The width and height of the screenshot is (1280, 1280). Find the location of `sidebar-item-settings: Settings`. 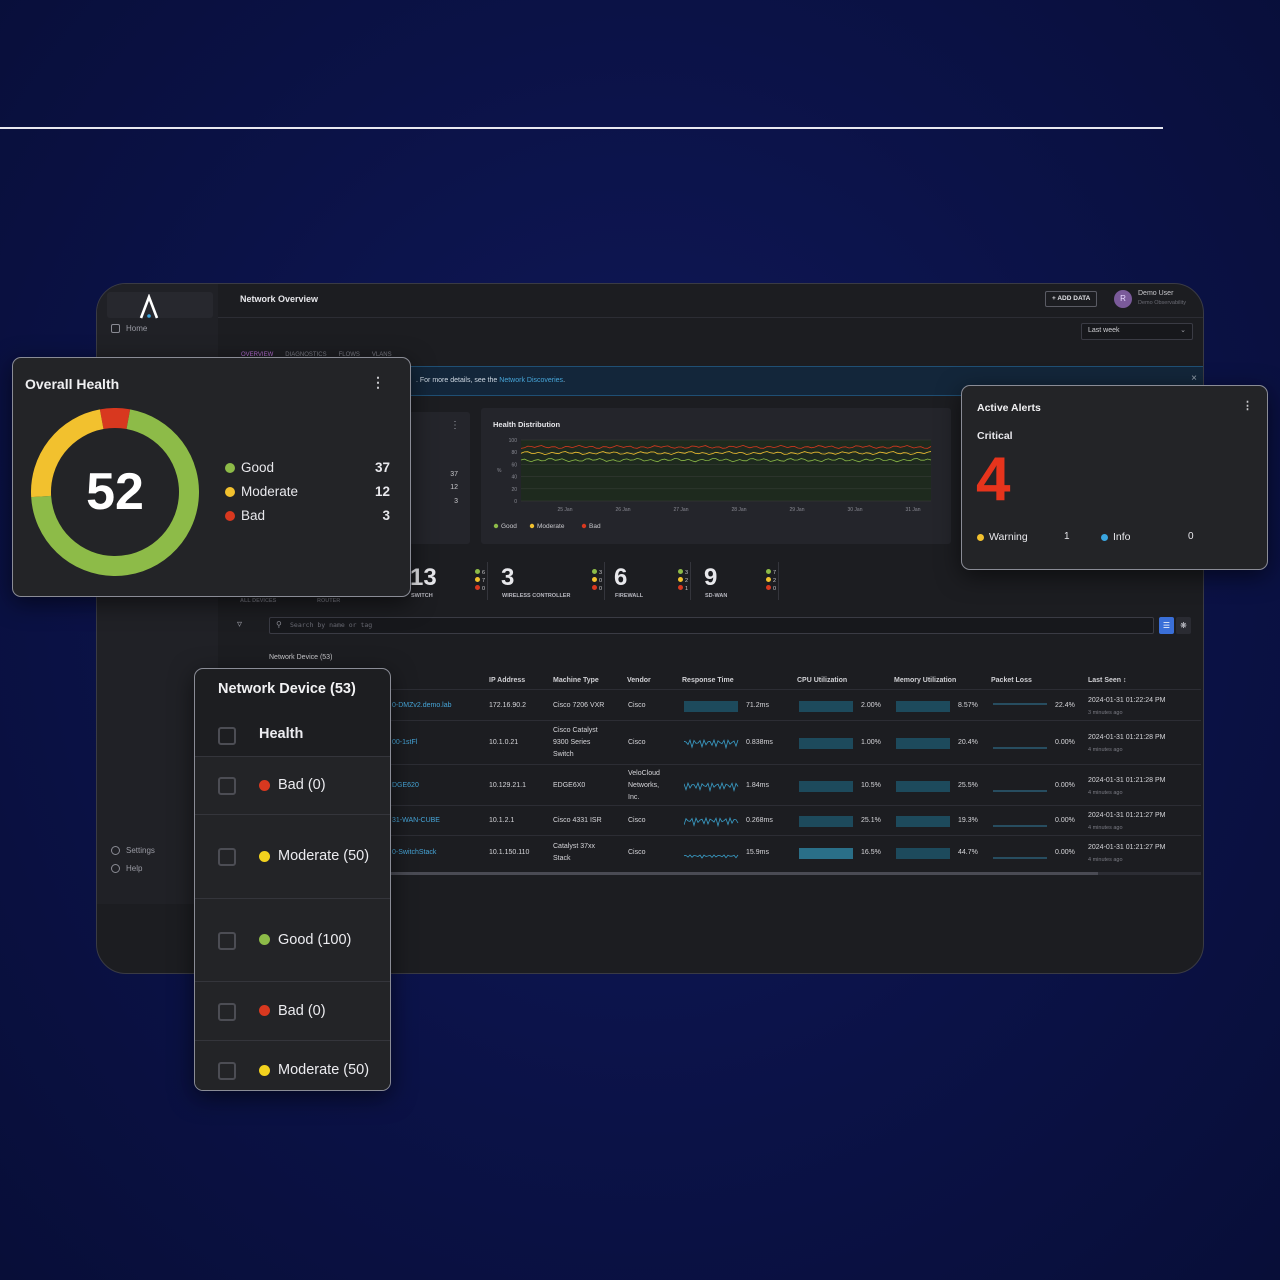

sidebar-item-settings: Settings is located at coordinates (133, 850).